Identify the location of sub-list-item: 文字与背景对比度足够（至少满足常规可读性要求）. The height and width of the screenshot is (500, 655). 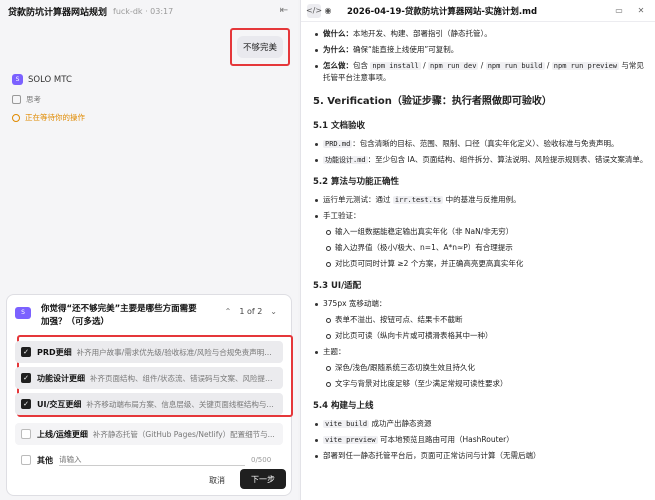
(480, 384).